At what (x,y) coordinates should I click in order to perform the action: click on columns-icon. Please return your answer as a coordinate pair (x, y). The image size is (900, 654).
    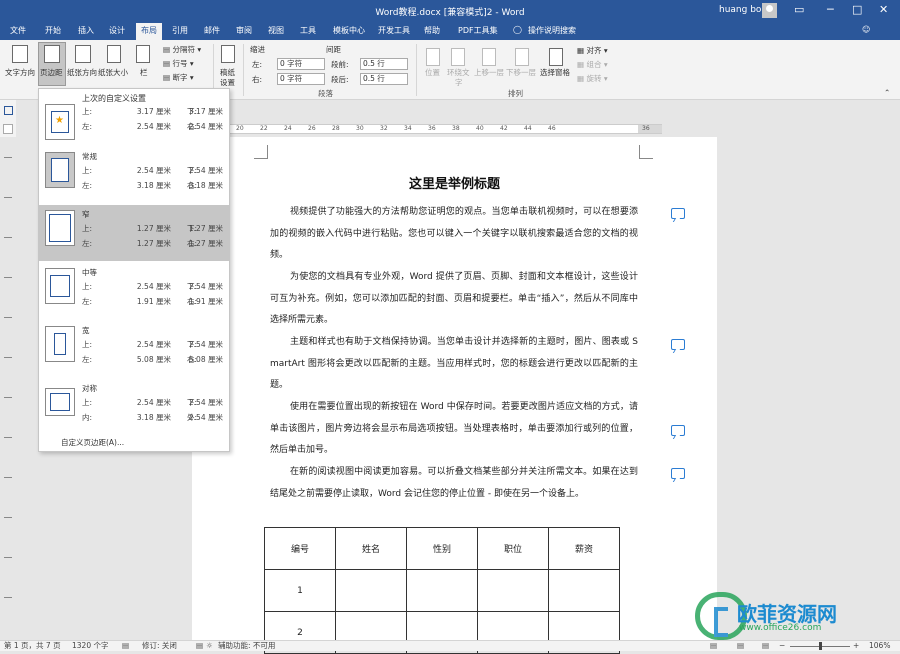
    Looking at the image, I should click on (143, 54).